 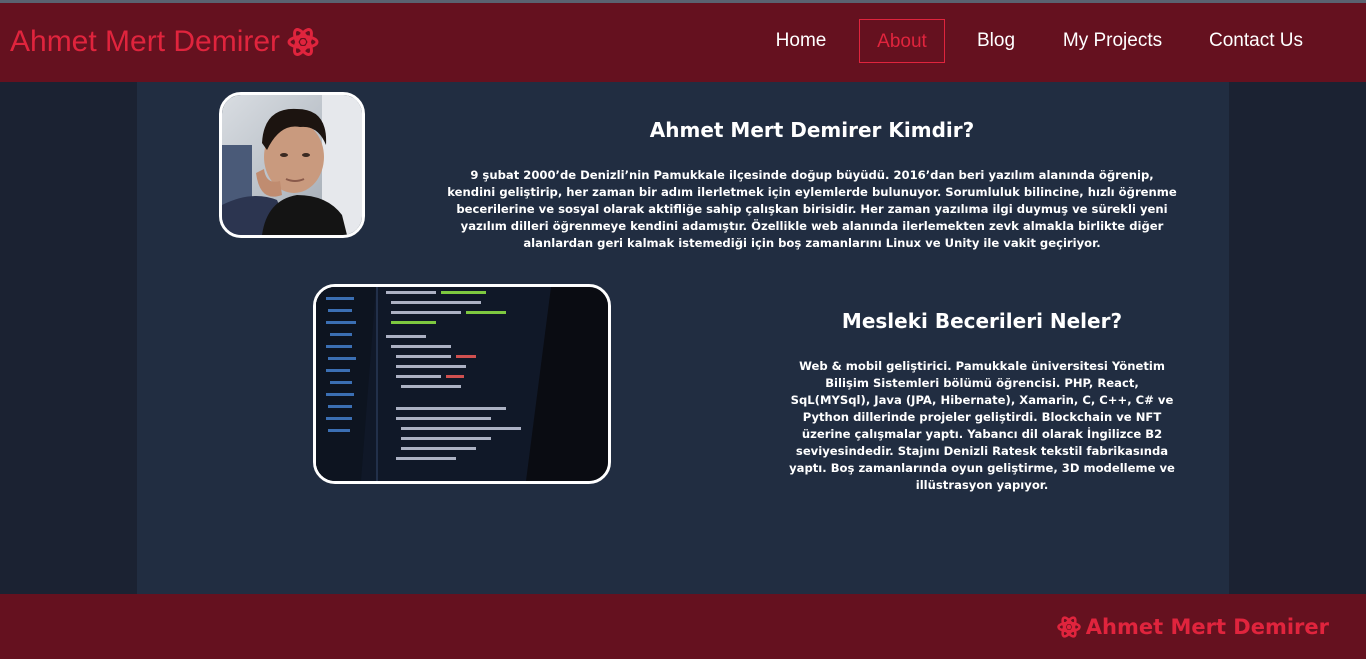 What do you see at coordinates (1112, 41) in the screenshot?
I see `nav-my-projects: My Projects` at bounding box center [1112, 41].